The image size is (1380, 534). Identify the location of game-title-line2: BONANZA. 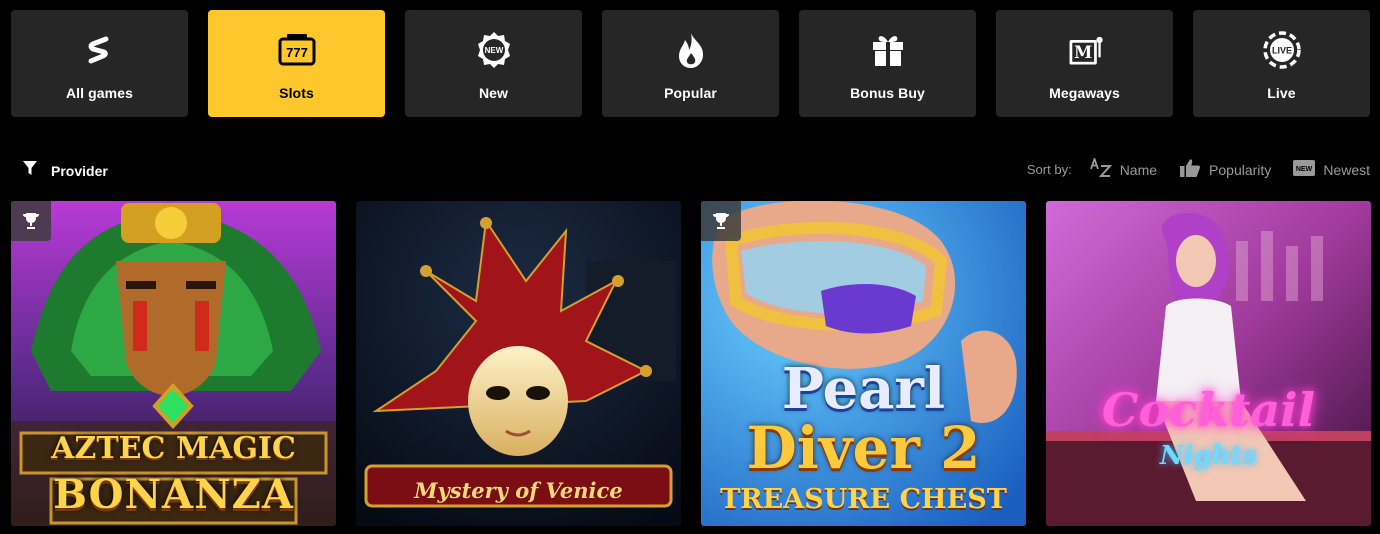
(173, 494).